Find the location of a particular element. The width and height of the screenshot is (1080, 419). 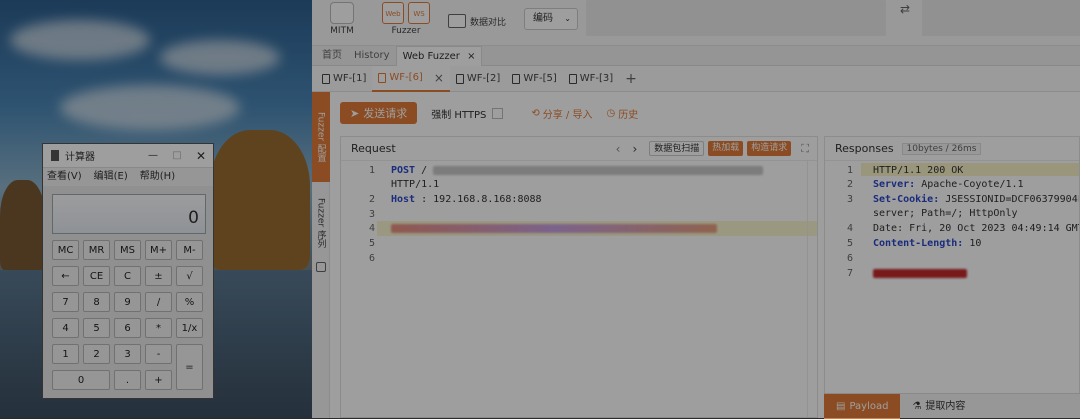

calc-key: CE is located at coordinates (96, 276).